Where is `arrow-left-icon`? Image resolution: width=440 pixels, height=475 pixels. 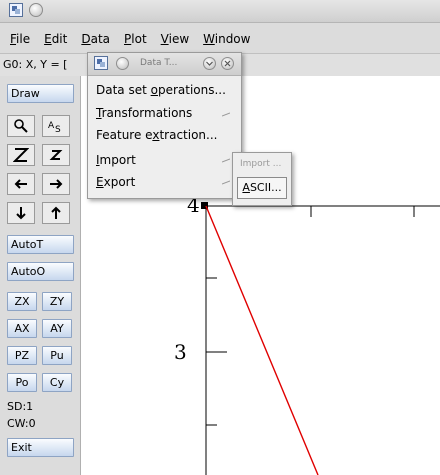
arrow-left-icon is located at coordinates (21, 184).